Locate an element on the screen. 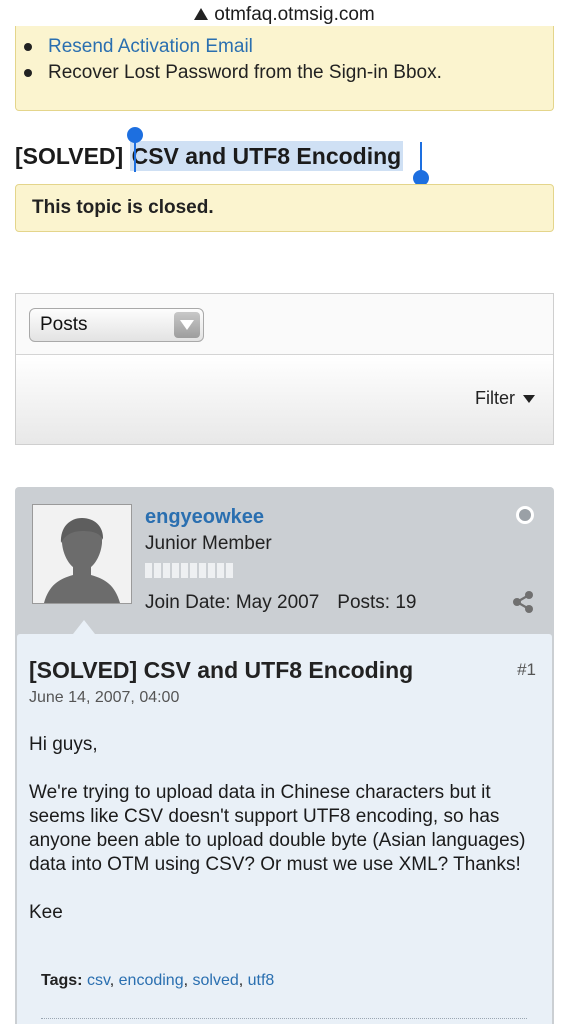  triangle-down-icon is located at coordinates (529, 398).